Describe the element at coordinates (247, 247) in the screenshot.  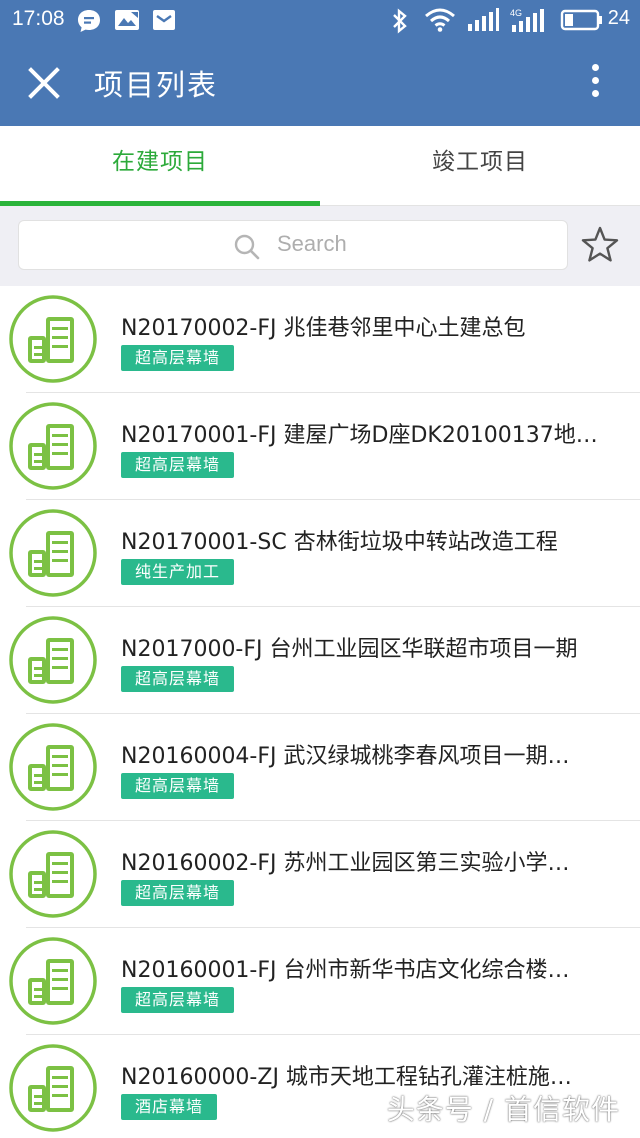
I see `search-icon` at that location.